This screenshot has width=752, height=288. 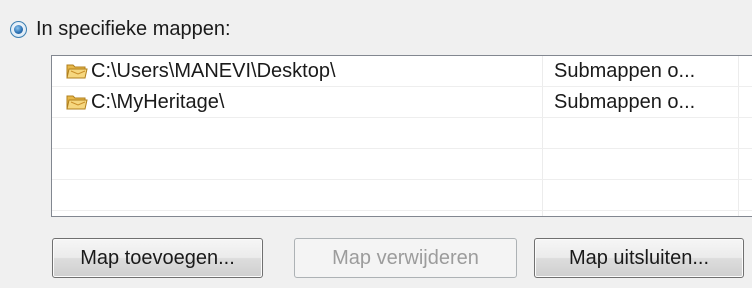 I want to click on folder-path: C:\MyHeritage\, so click(x=158, y=101).